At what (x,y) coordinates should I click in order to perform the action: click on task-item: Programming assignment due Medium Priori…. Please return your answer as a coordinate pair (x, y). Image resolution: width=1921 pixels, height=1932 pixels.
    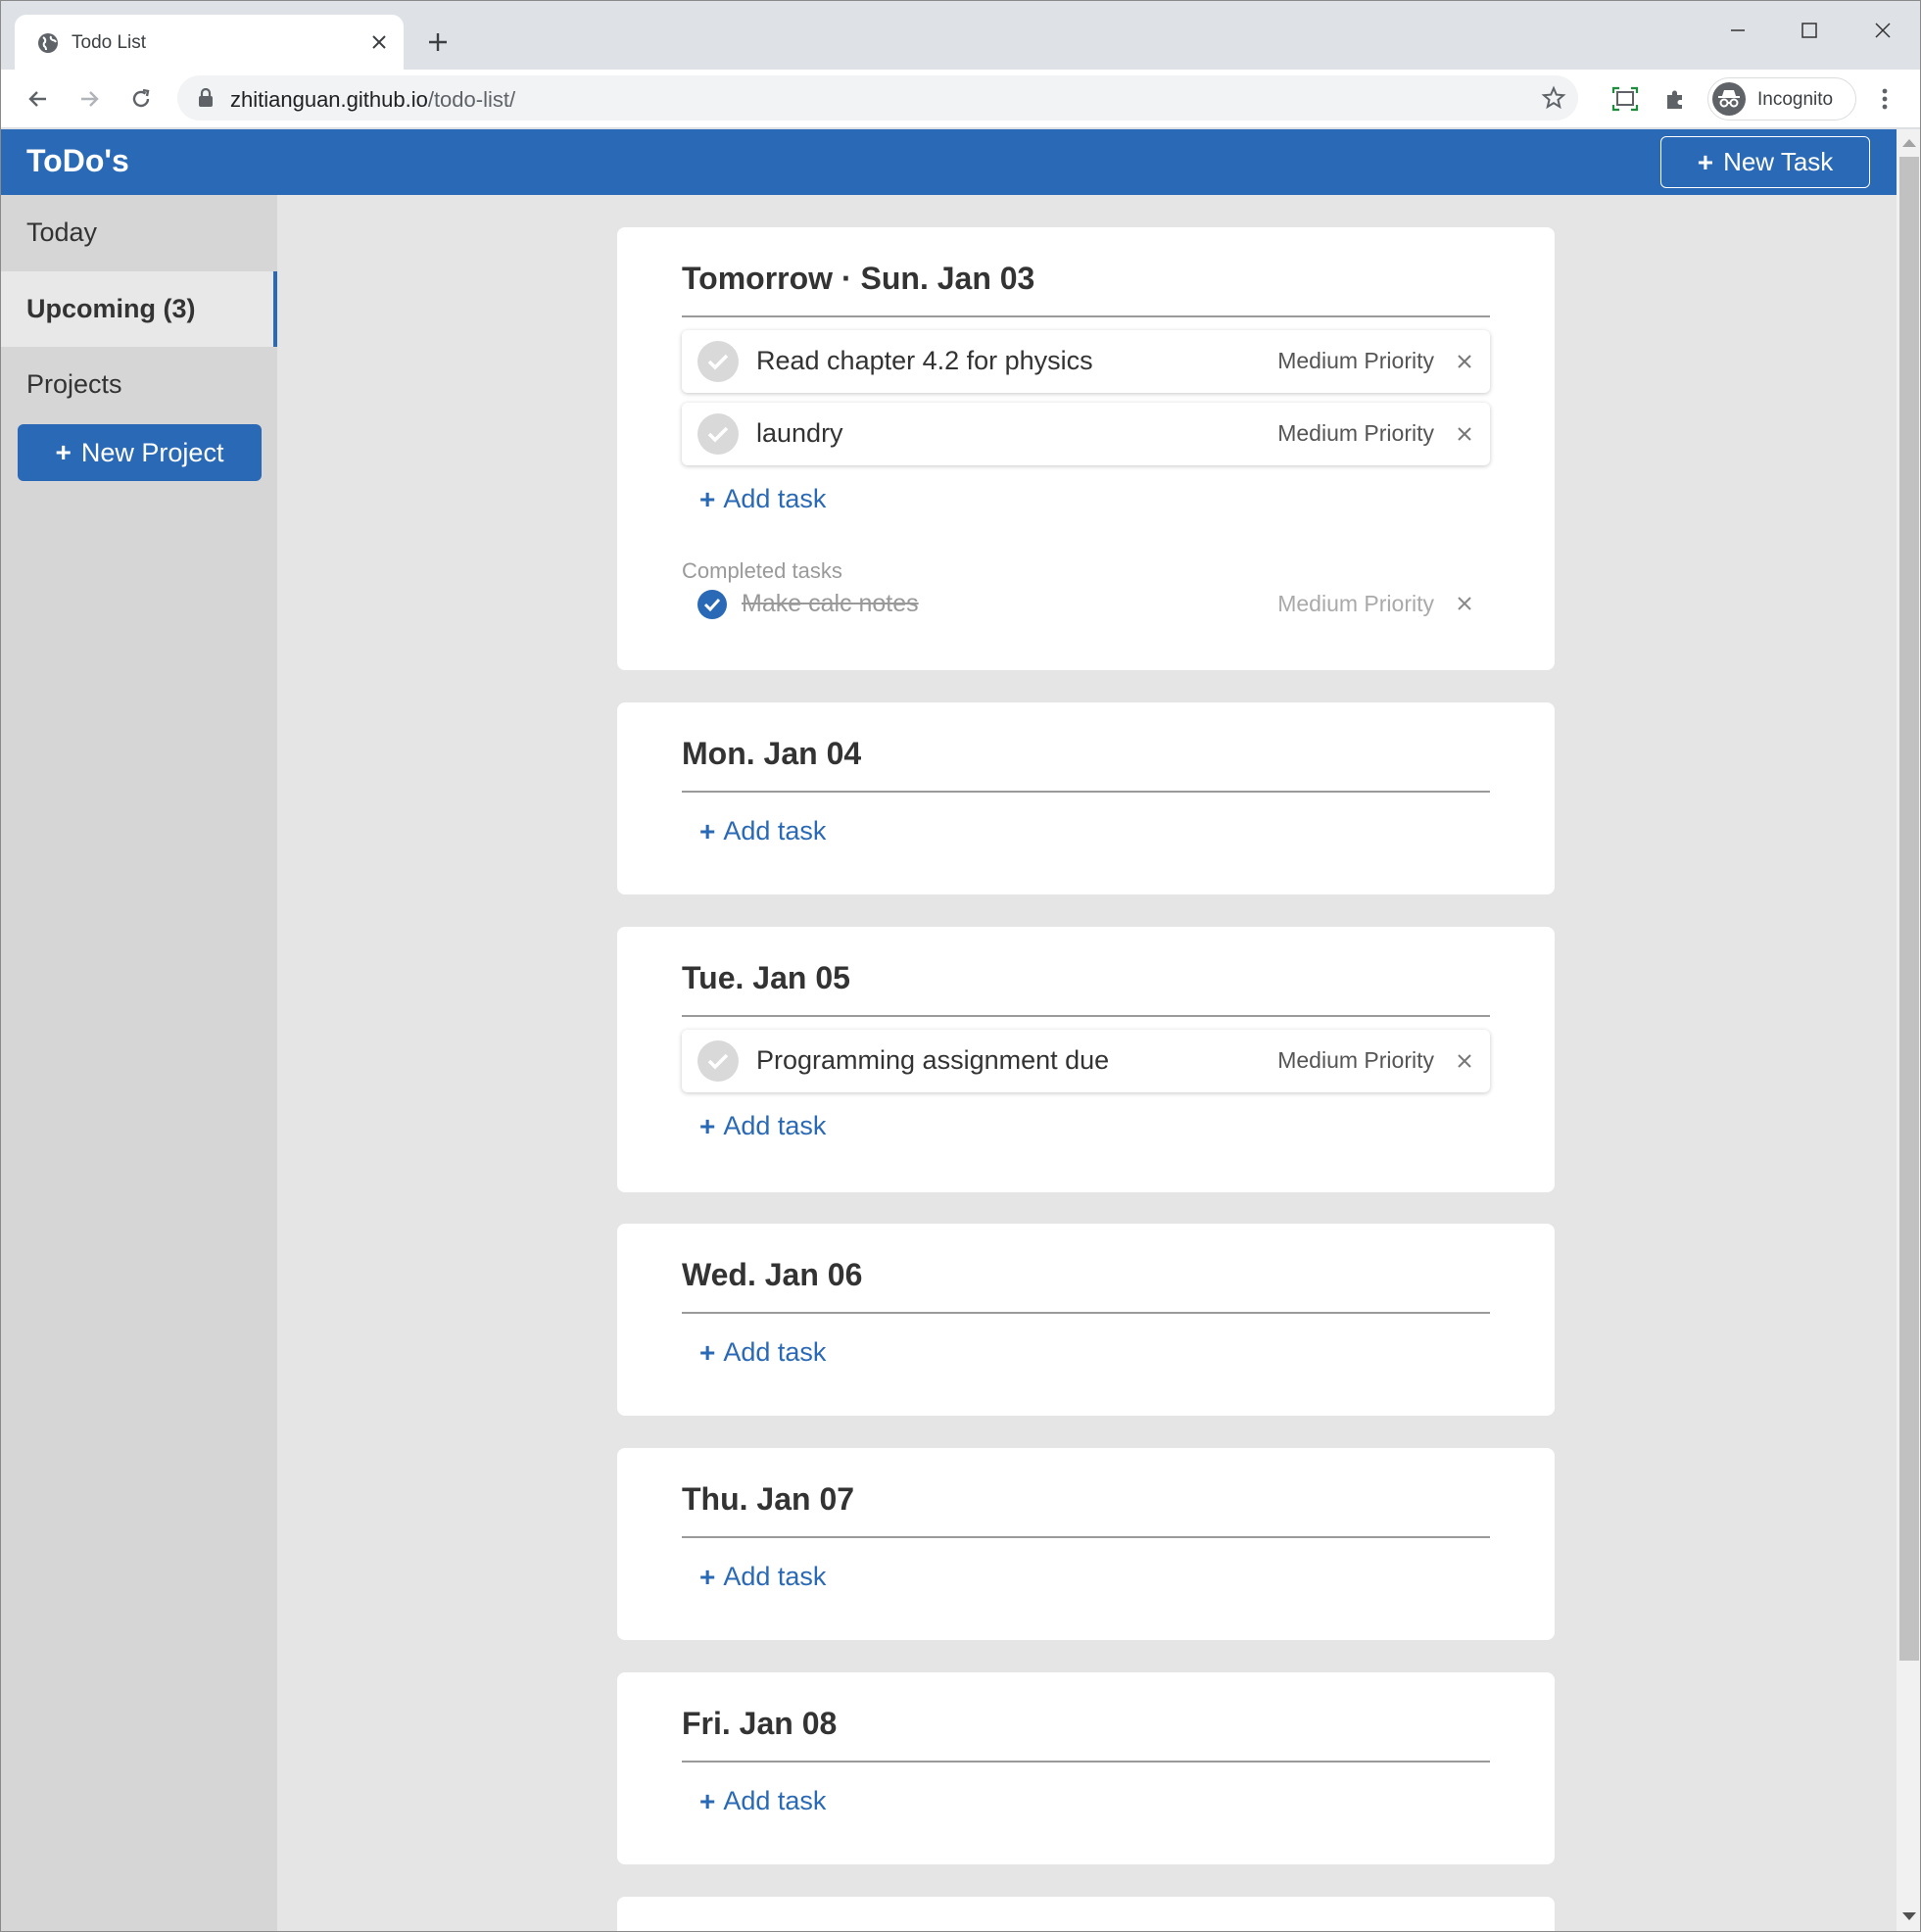
    Looking at the image, I should click on (1086, 1061).